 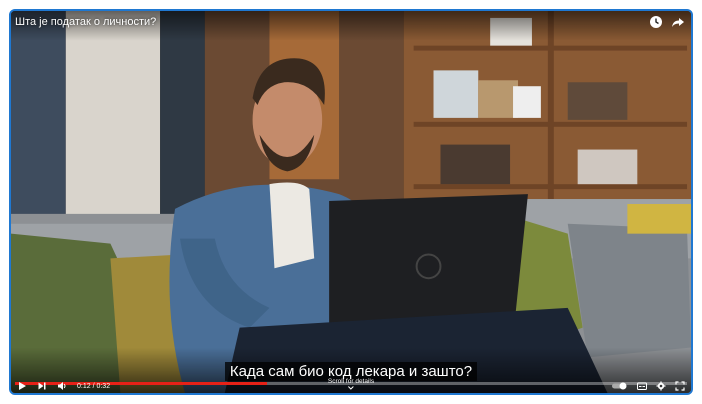 I want to click on top-actions, so click(x=667, y=22).